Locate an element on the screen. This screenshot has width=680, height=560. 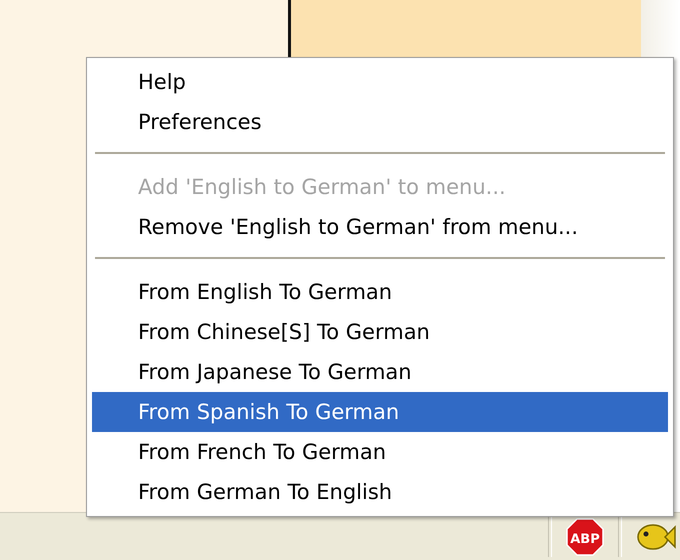
menu-item: Preferences is located at coordinates (380, 122).